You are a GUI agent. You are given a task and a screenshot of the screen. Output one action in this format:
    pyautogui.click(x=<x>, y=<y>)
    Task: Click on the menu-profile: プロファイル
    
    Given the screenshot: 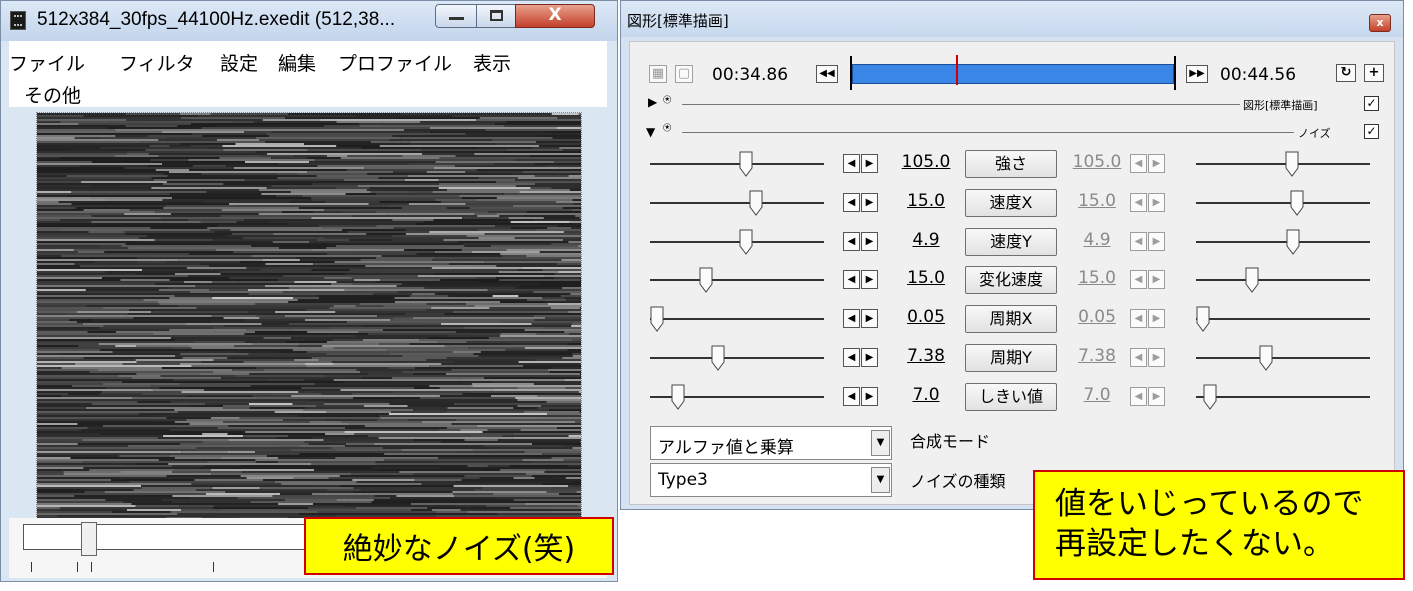 What is the action you would take?
    pyautogui.click(x=395, y=62)
    